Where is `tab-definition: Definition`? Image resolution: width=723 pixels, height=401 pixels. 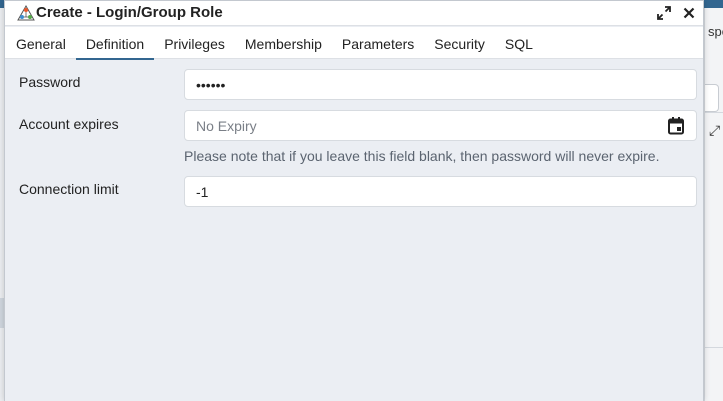 tab-definition: Definition is located at coordinates (115, 43).